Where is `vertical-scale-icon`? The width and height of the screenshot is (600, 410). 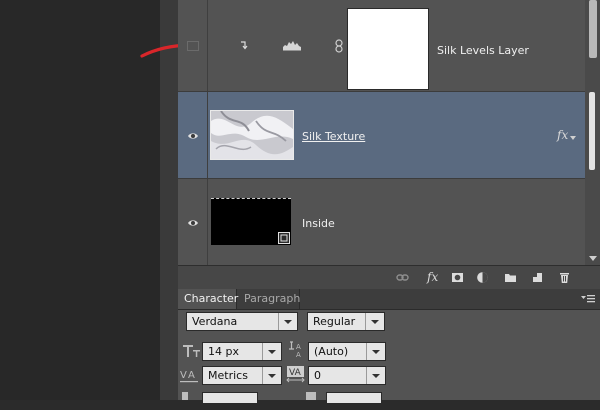
vertical-scale-icon is located at coordinates (185, 396).